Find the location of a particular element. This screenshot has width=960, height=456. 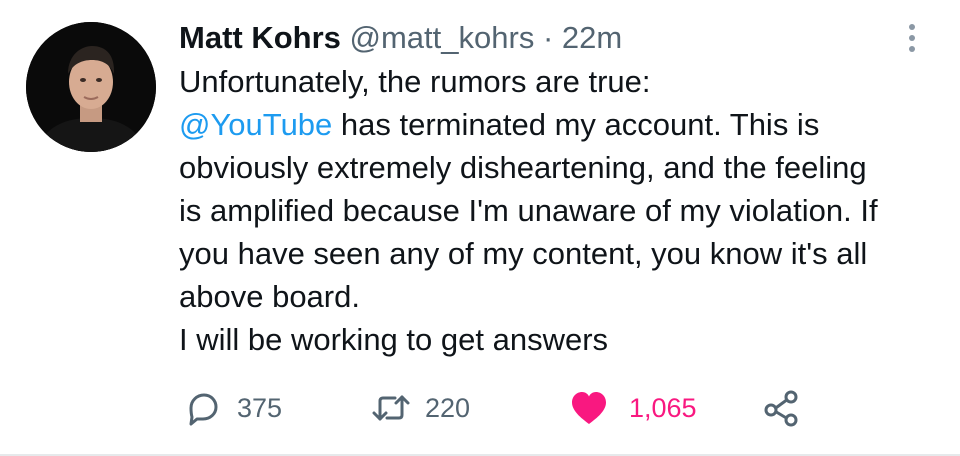

retweet-icon is located at coordinates (391, 408).